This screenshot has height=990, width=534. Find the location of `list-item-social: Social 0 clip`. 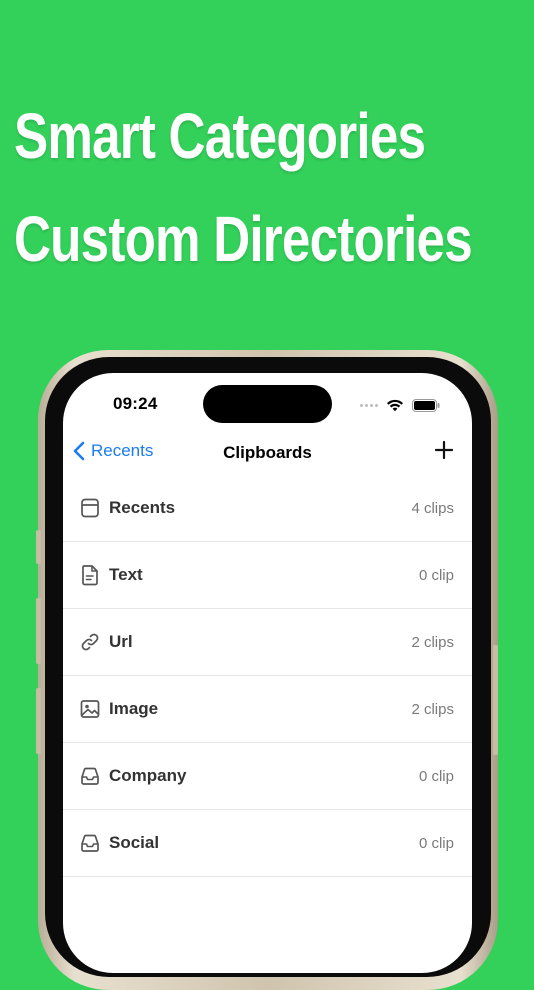

list-item-social: Social 0 clip is located at coordinates (267, 843).